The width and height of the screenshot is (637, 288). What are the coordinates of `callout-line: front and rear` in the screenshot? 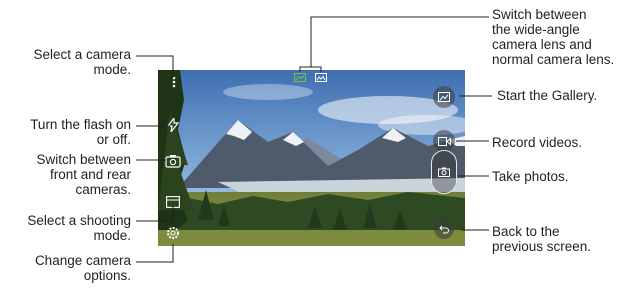 It's located at (90, 174).